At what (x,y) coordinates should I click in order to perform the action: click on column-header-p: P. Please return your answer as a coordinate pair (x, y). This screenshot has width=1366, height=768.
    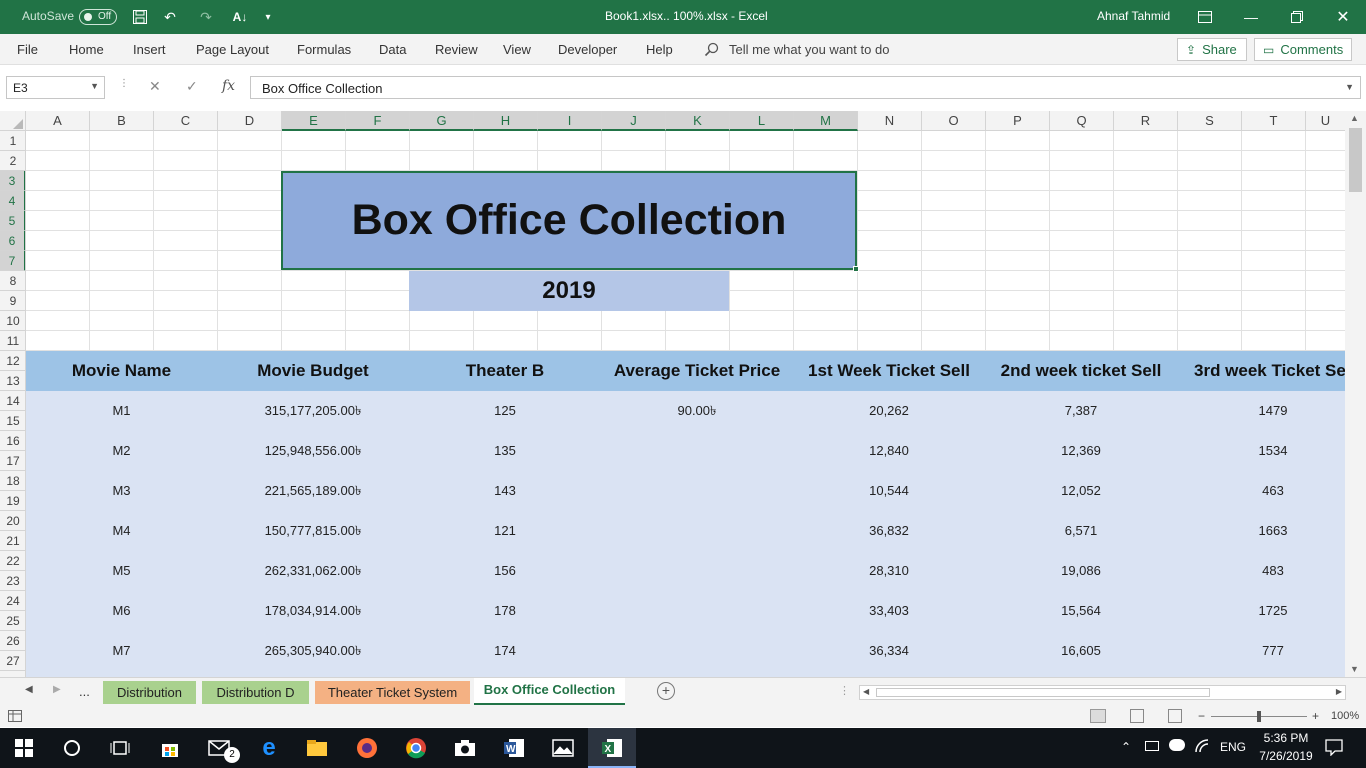
    Looking at the image, I should click on (1018, 121).